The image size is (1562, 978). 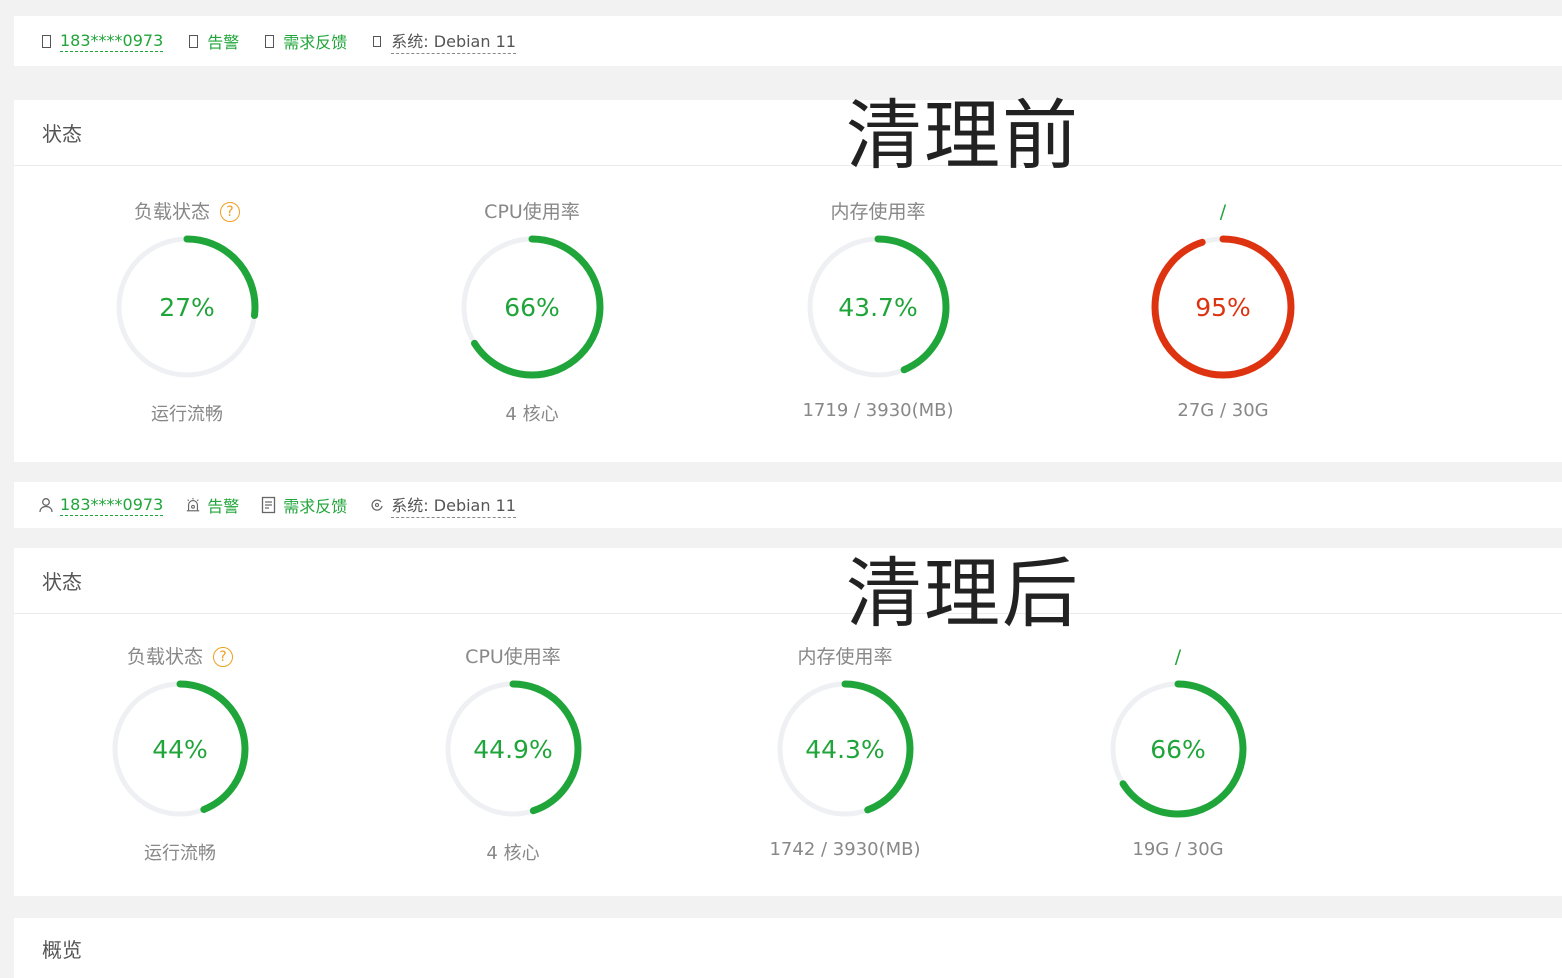 I want to click on feedback-icon, so click(x=269, y=505).